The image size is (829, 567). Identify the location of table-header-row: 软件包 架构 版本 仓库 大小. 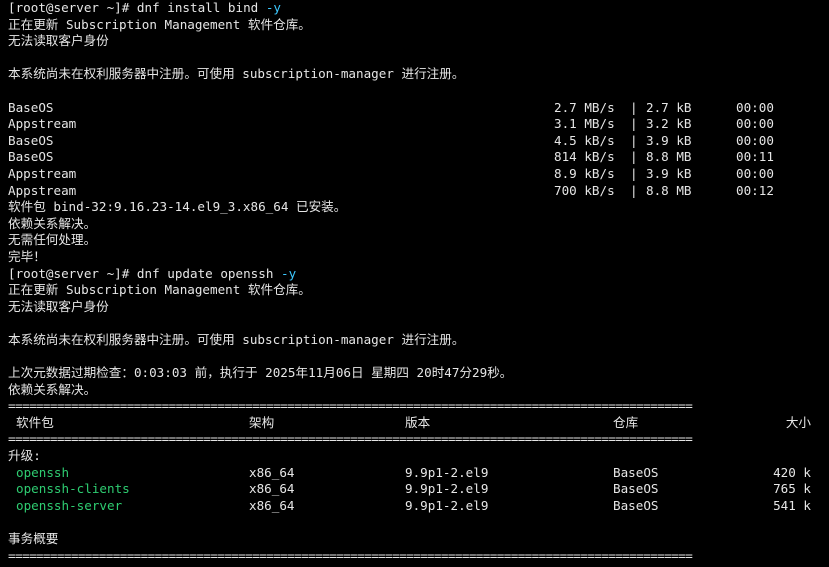
(418, 423).